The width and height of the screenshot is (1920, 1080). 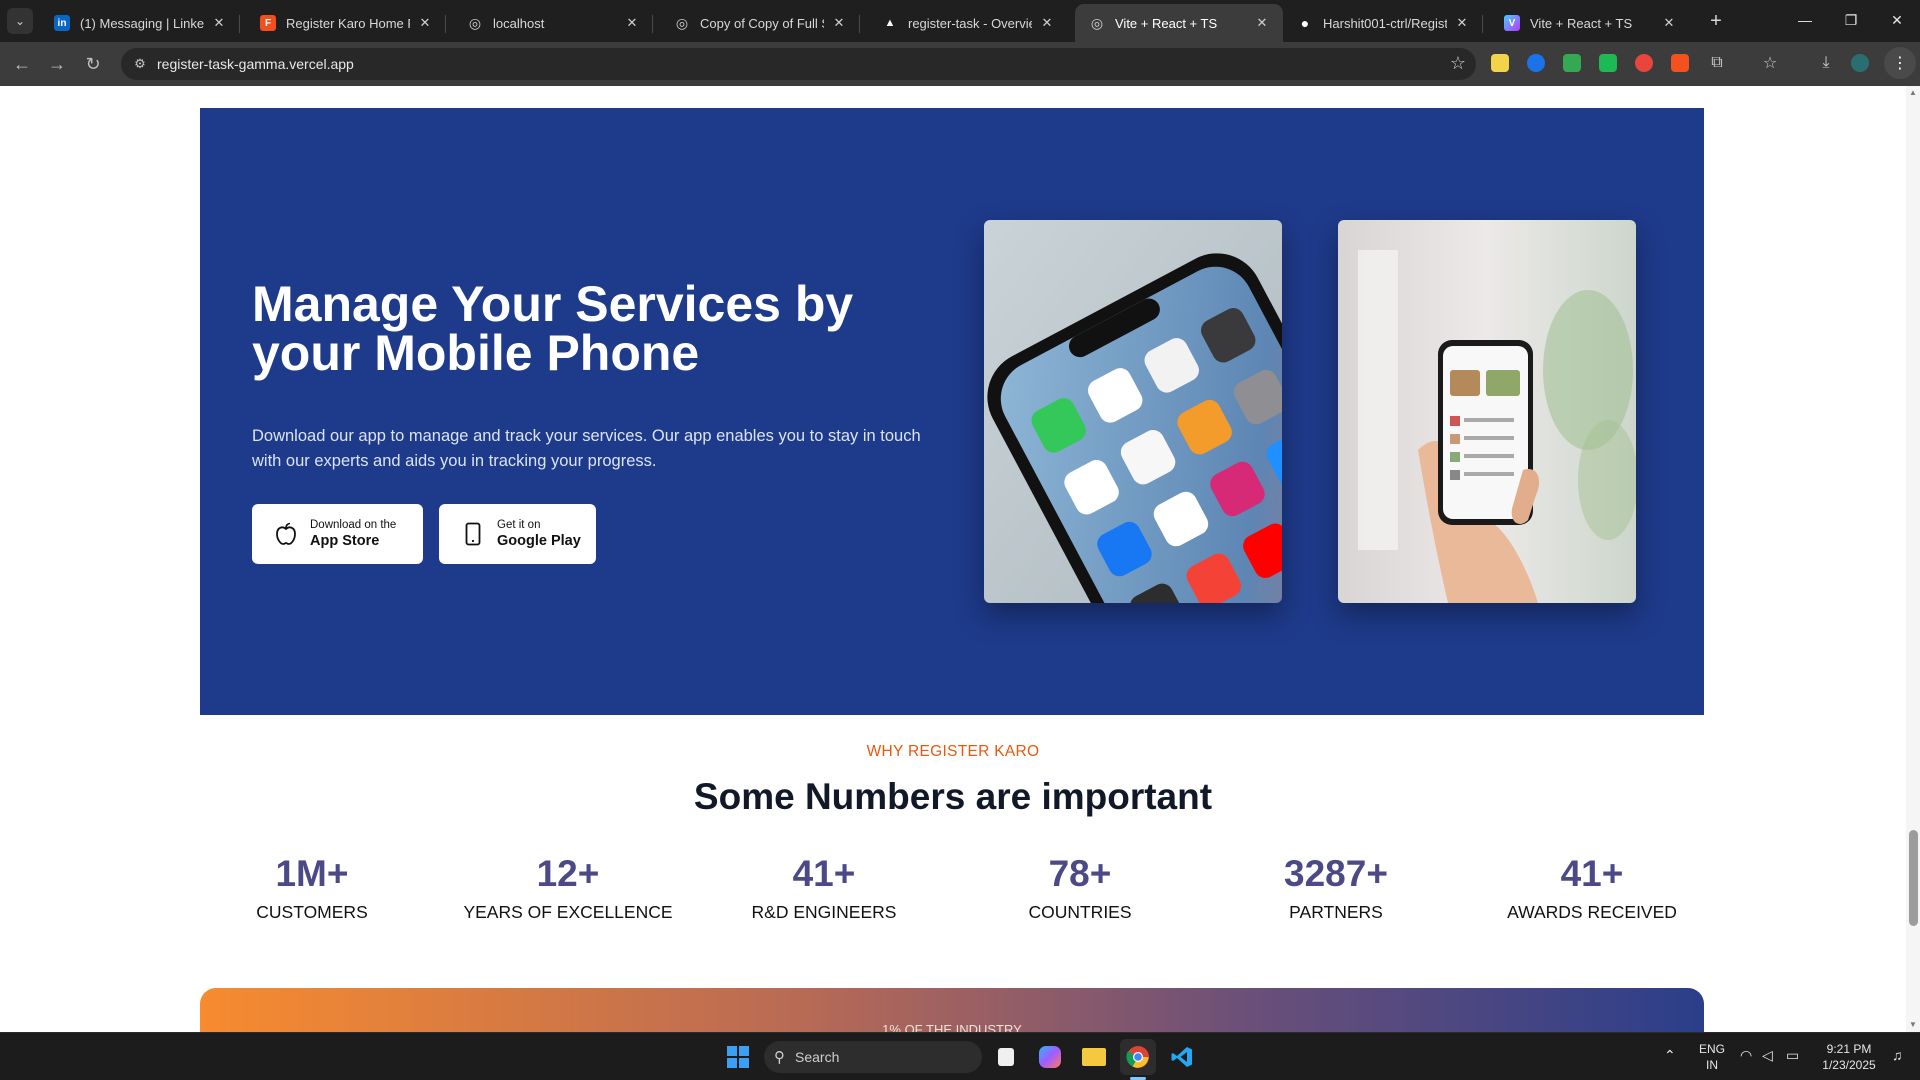 What do you see at coordinates (1860, 63) in the screenshot?
I see `profile-avatar` at bounding box center [1860, 63].